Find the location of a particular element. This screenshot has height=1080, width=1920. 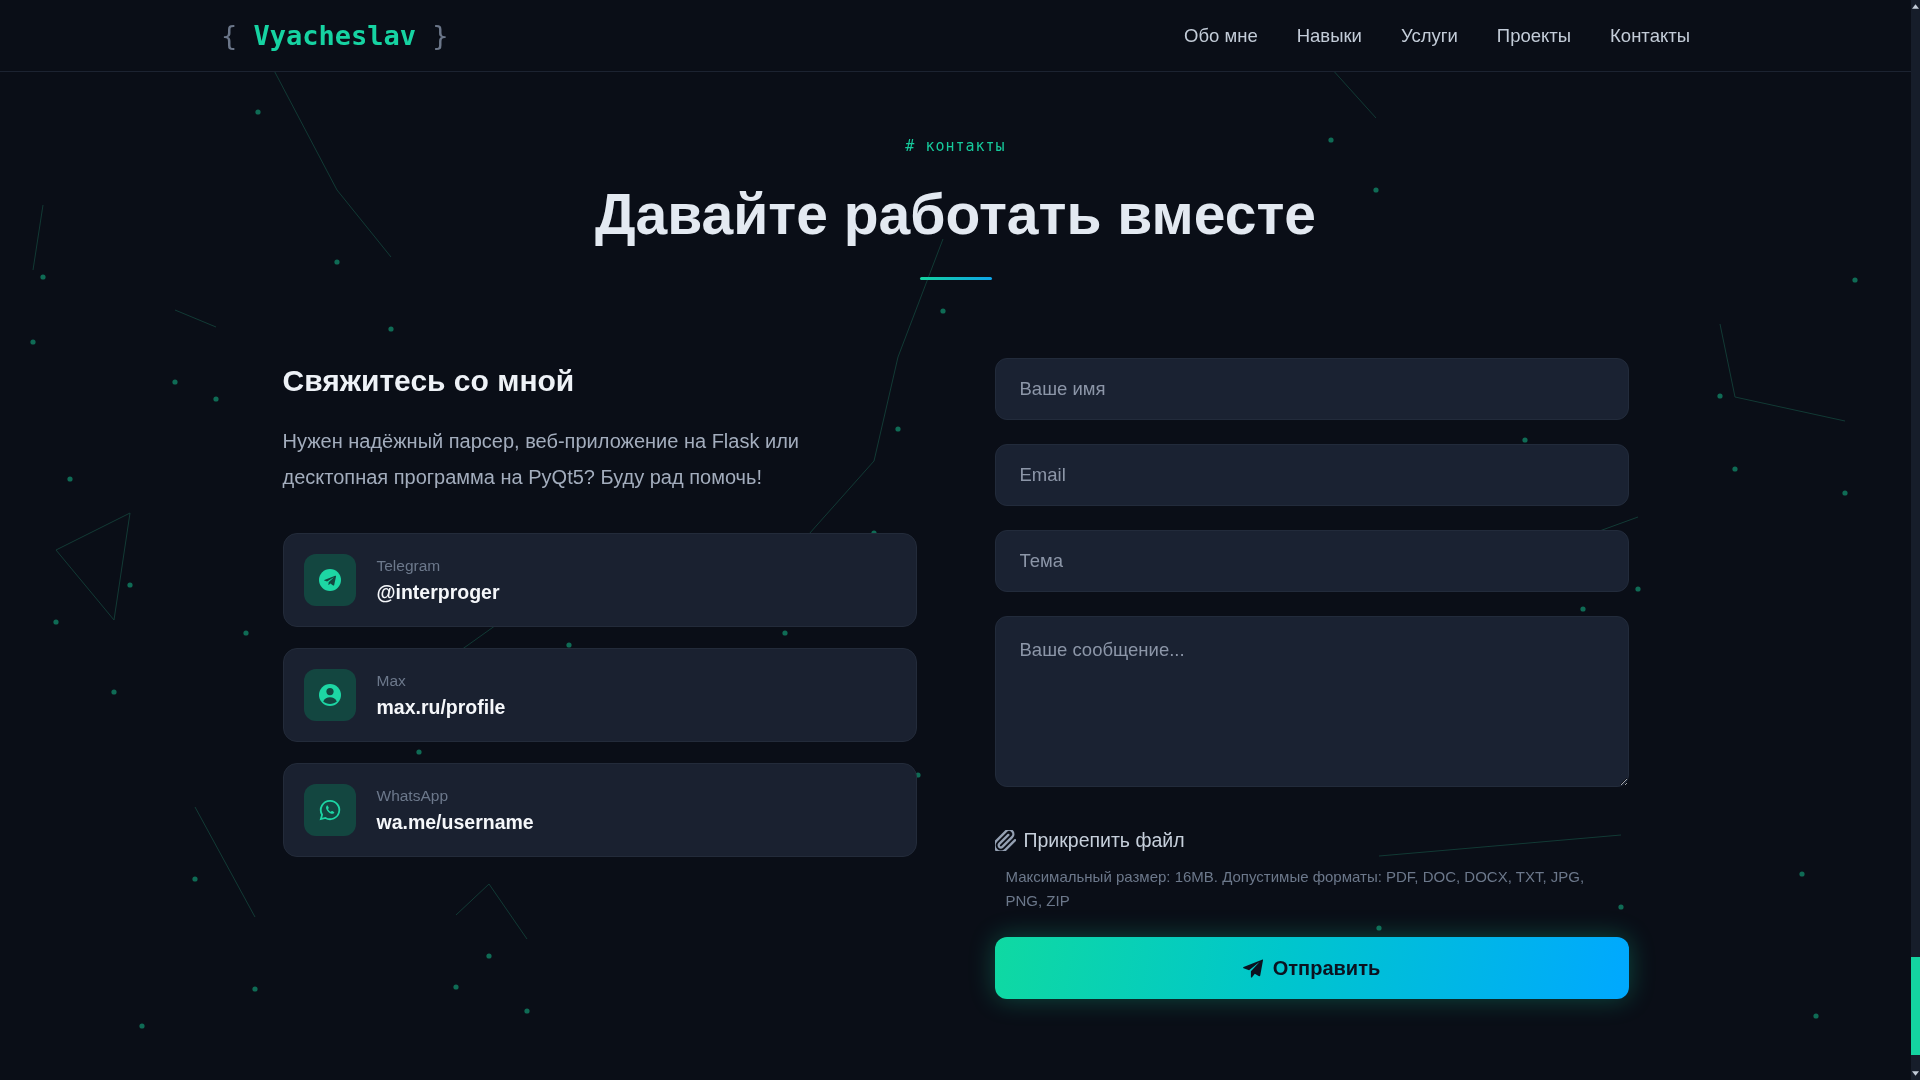

contact-card: Telegram @interproger is located at coordinates (599, 580).